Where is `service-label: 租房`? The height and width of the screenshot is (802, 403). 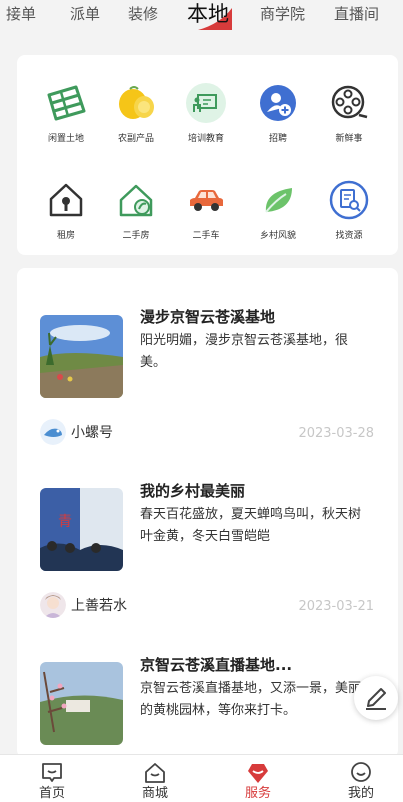 service-label: 租房 is located at coordinates (65, 236).